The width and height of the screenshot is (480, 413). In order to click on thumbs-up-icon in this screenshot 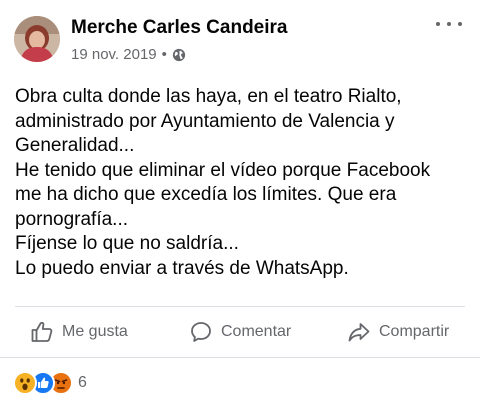, I will do `click(42, 331)`.